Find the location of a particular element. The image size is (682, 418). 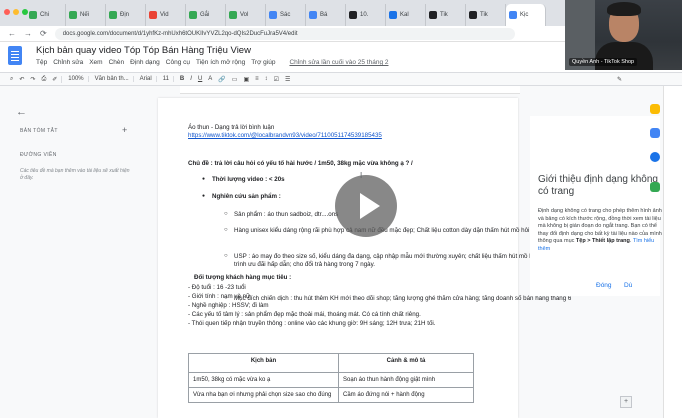

menu-tools: Công cụ is located at coordinates (178, 62).